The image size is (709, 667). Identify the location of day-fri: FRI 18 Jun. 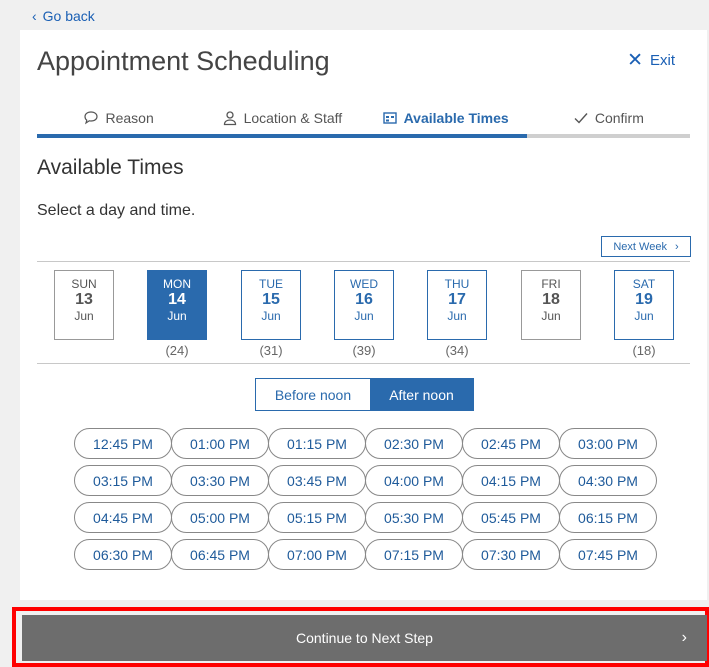
(551, 305).